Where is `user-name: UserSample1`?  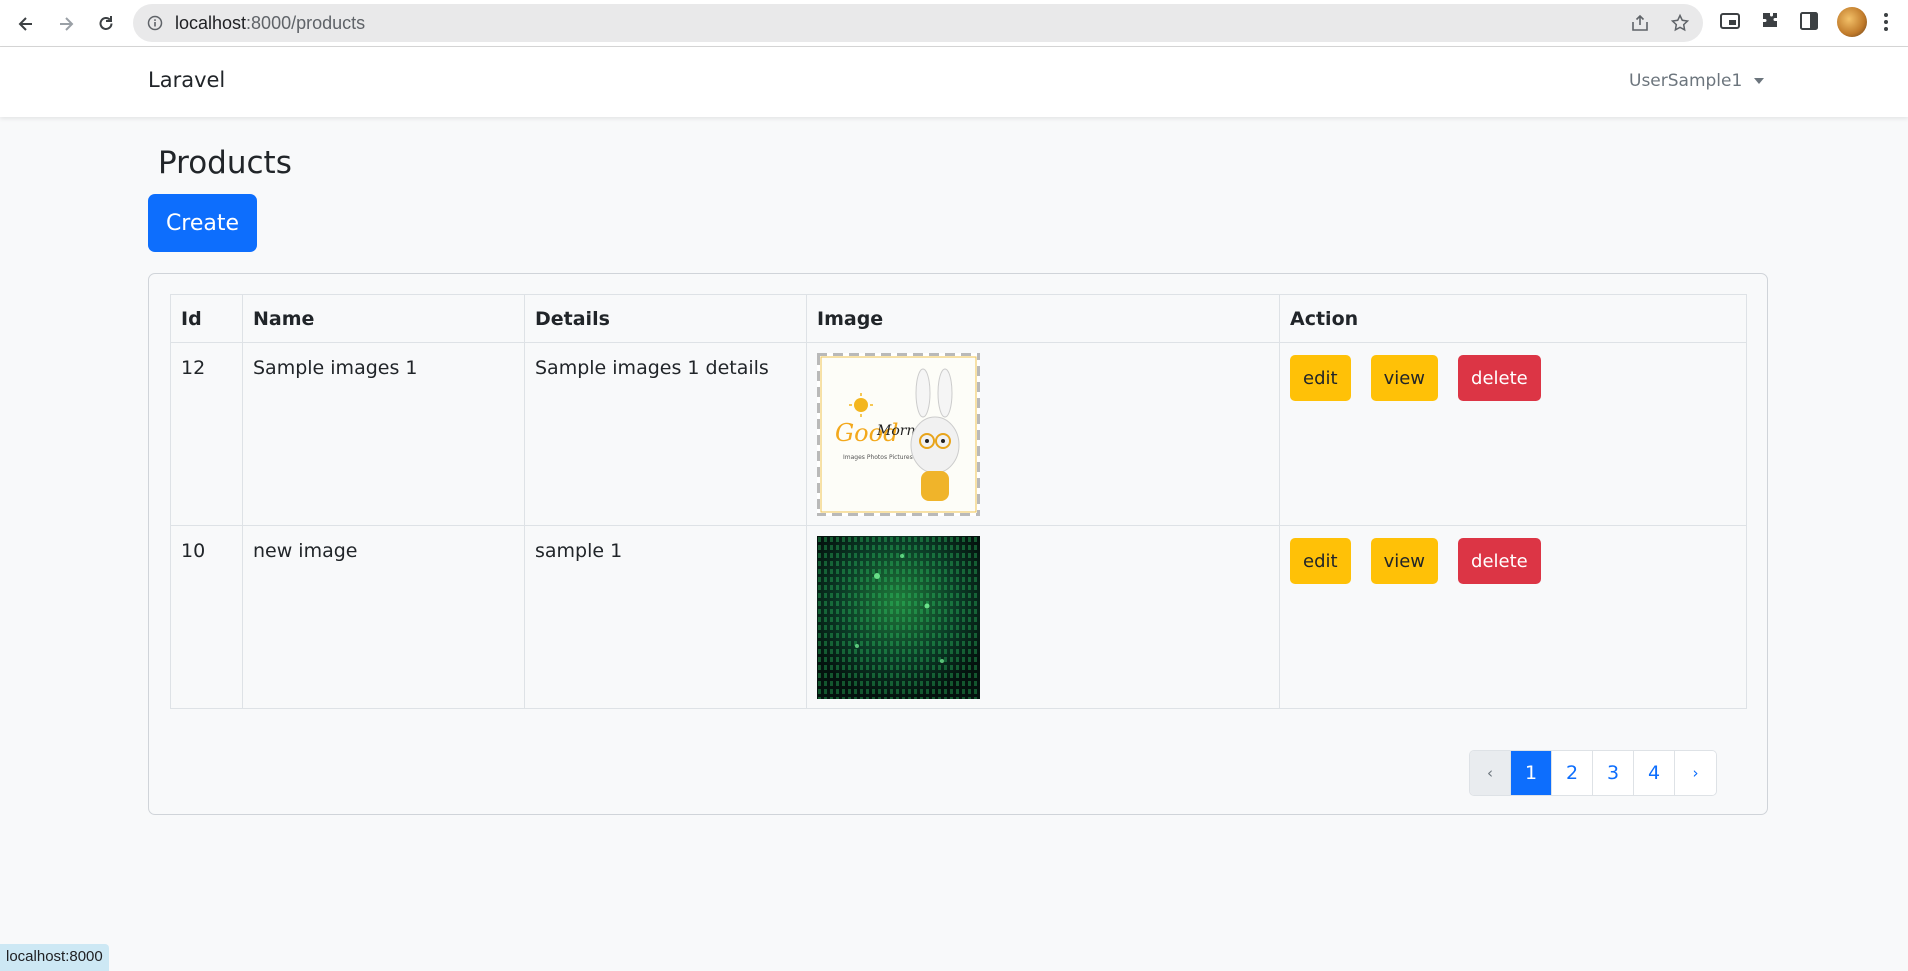 user-name: UserSample1 is located at coordinates (1686, 81).